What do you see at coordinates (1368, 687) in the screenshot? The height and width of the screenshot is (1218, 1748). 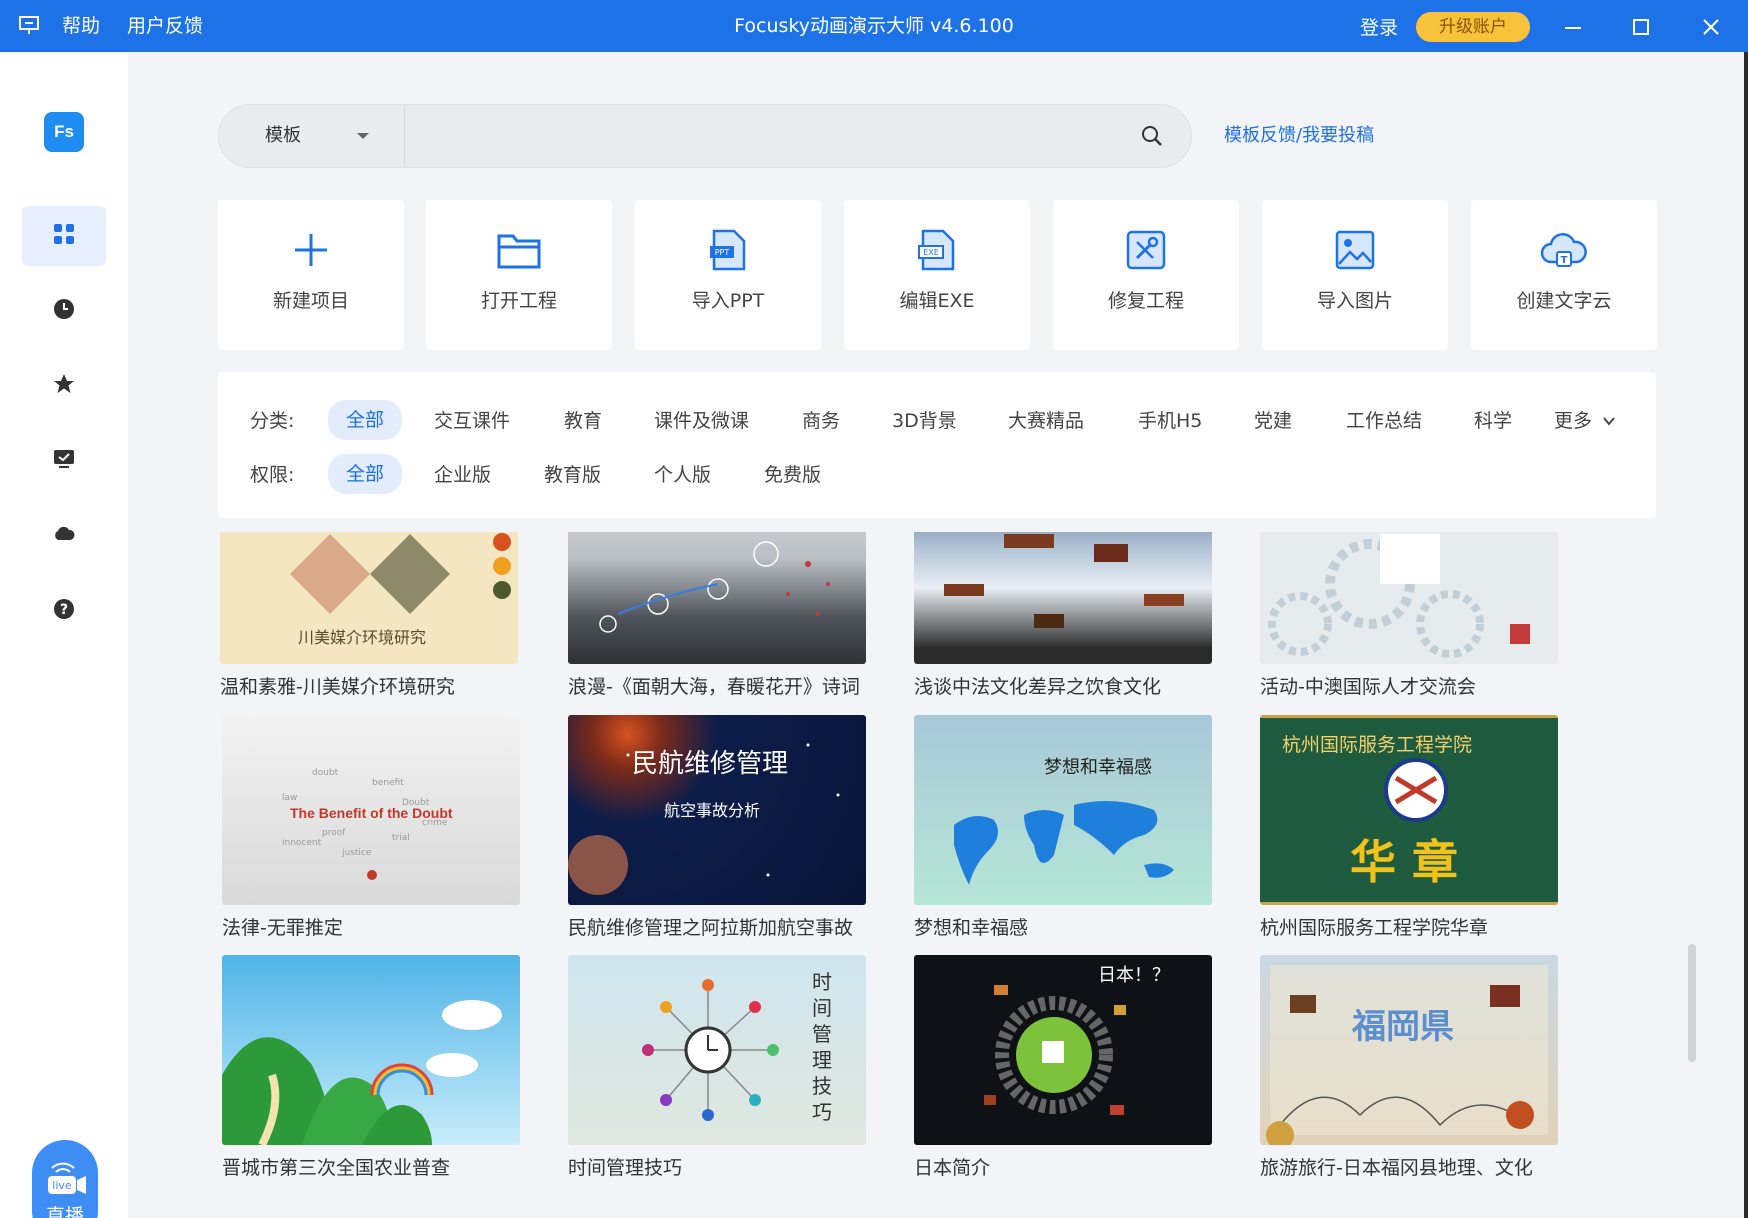 I see `template-title: 活动-中澳国际人才交流会` at bounding box center [1368, 687].